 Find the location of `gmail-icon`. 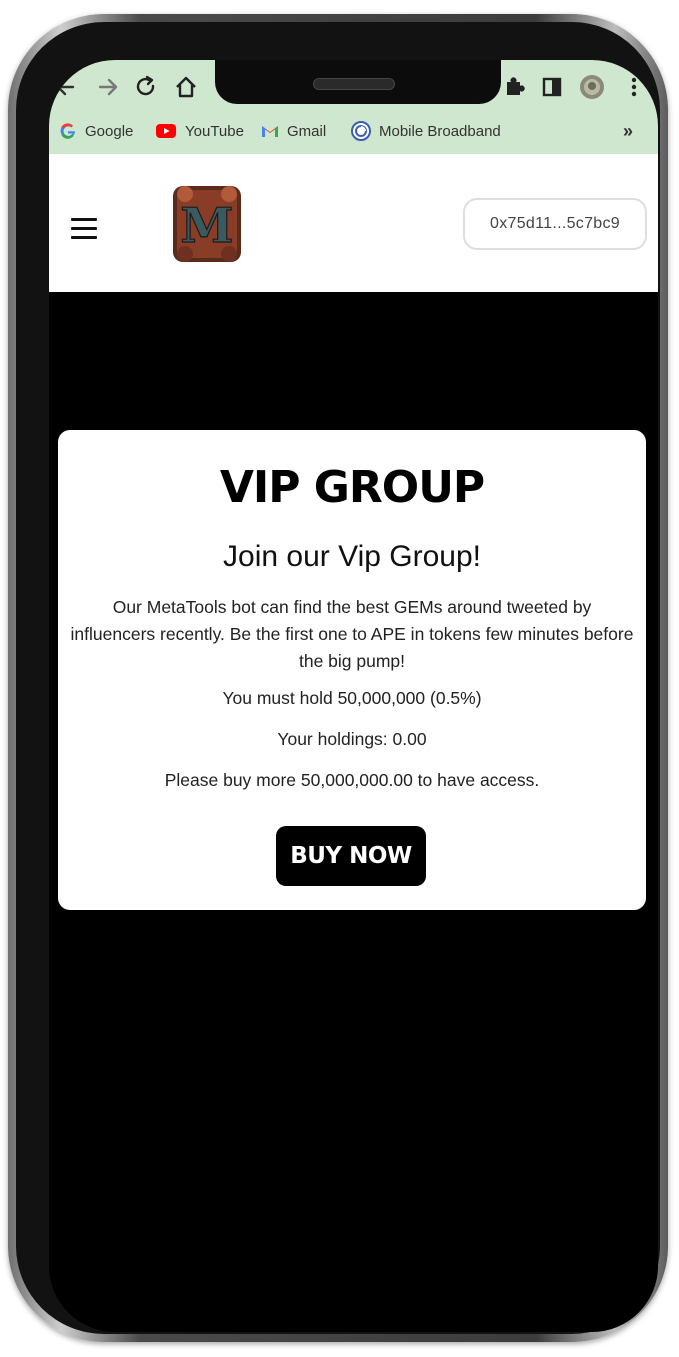

gmail-icon is located at coordinates (270, 131).